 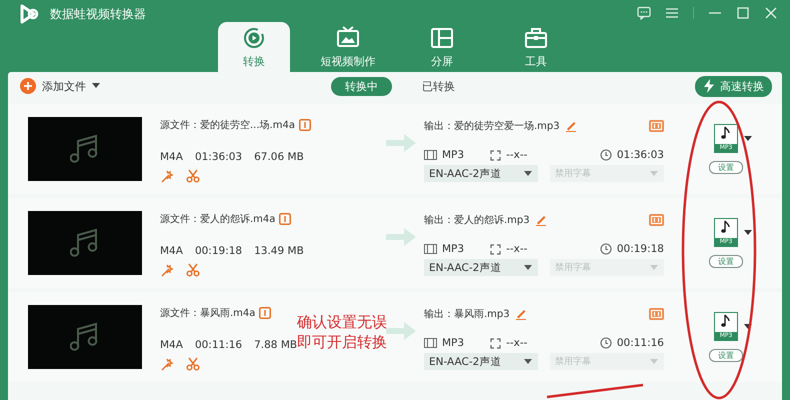 I want to click on file-size: 7.88 MB, so click(x=276, y=345).